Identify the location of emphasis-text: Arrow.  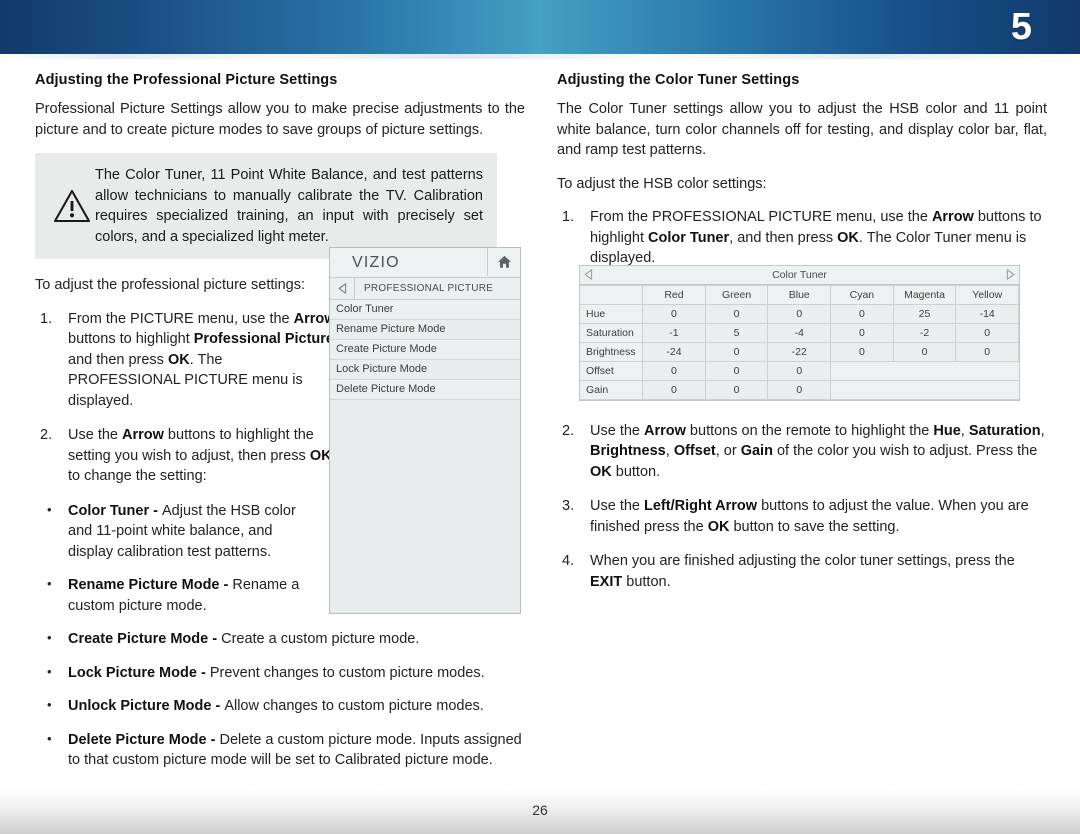
(665, 430).